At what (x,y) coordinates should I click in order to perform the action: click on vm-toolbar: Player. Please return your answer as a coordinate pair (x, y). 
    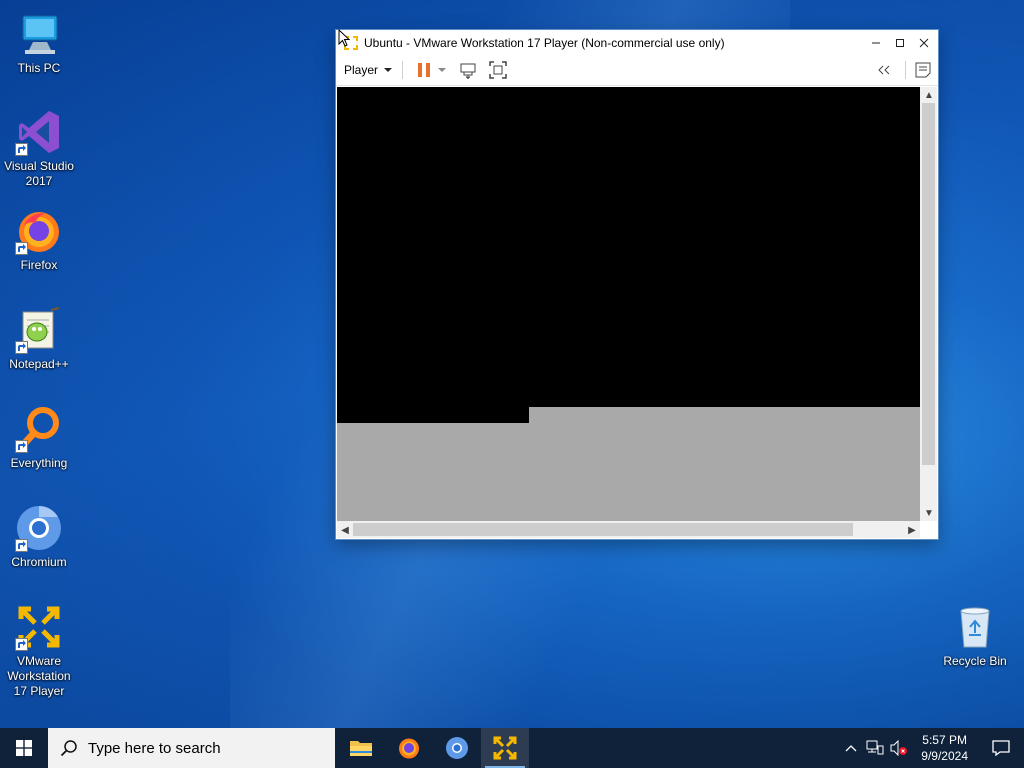
    Looking at the image, I should click on (637, 70).